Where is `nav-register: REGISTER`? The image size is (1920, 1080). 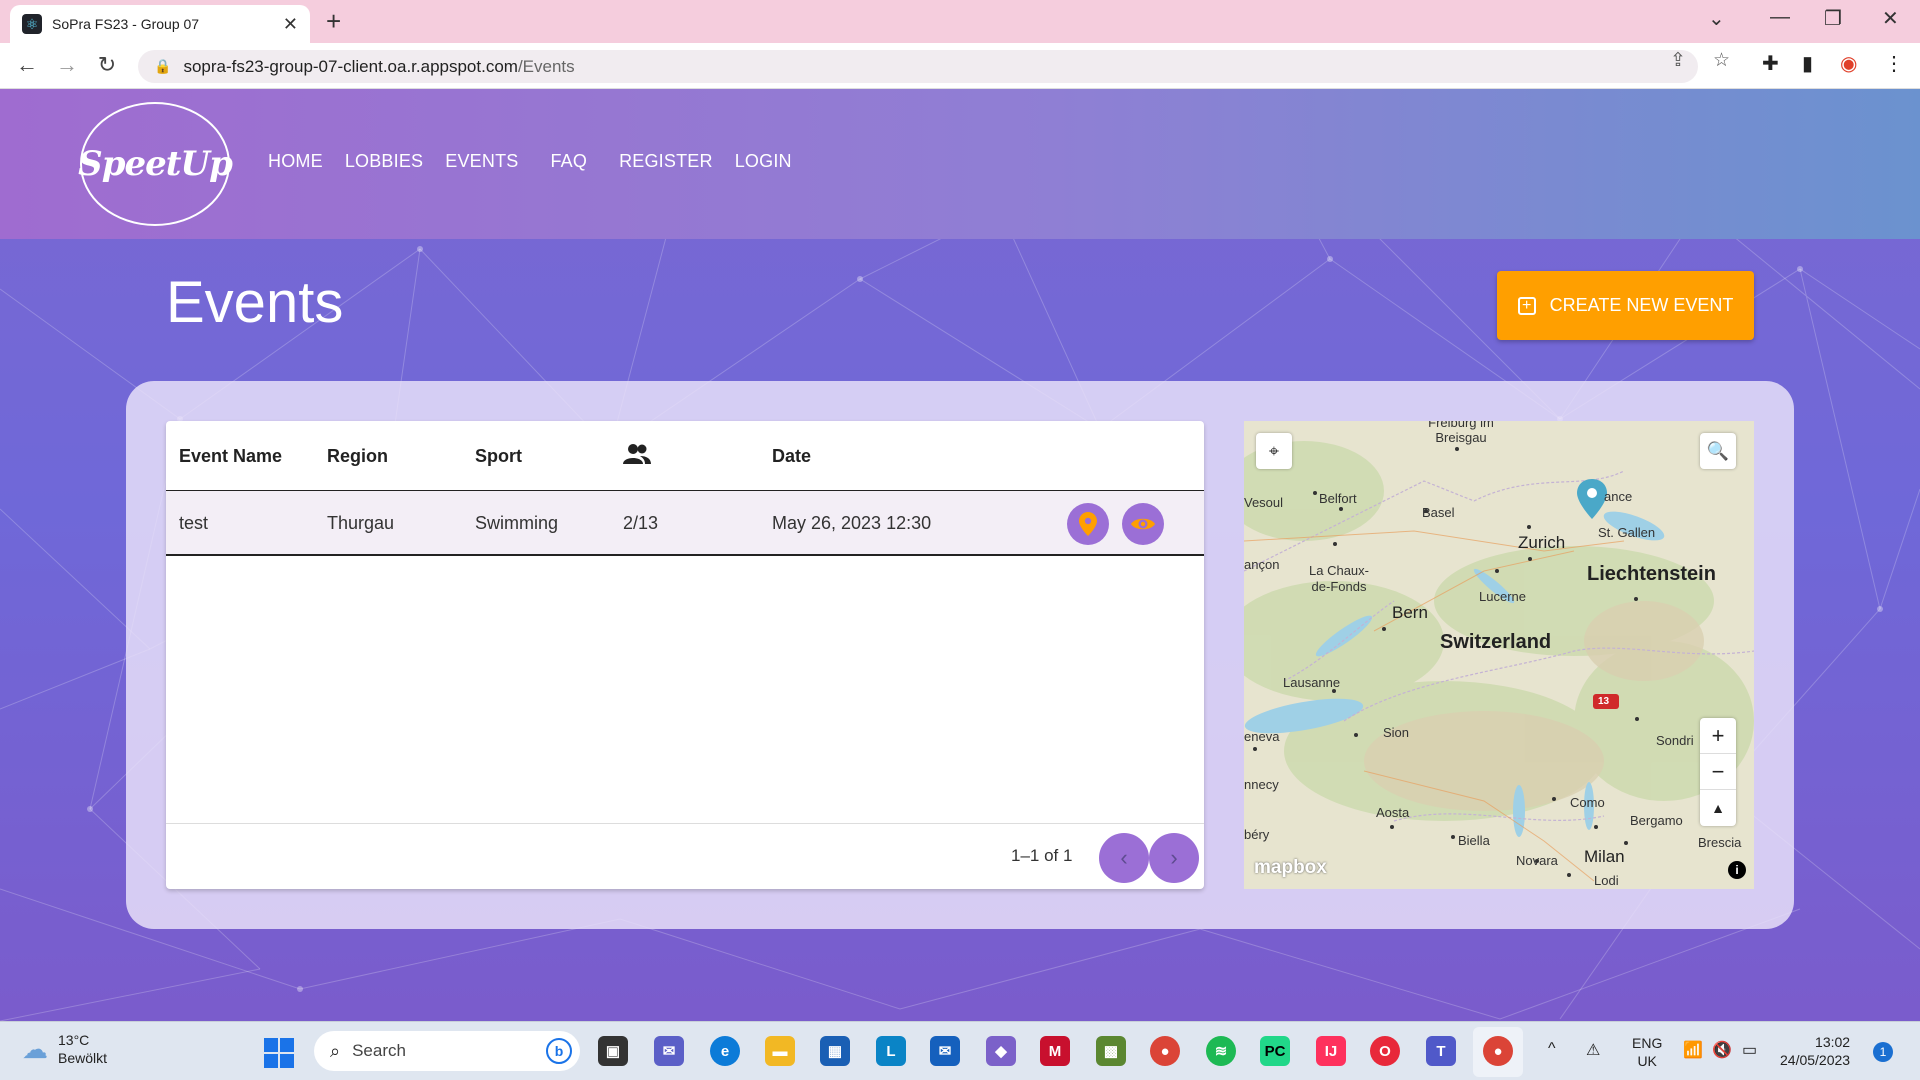
nav-register: REGISTER is located at coordinates (666, 161).